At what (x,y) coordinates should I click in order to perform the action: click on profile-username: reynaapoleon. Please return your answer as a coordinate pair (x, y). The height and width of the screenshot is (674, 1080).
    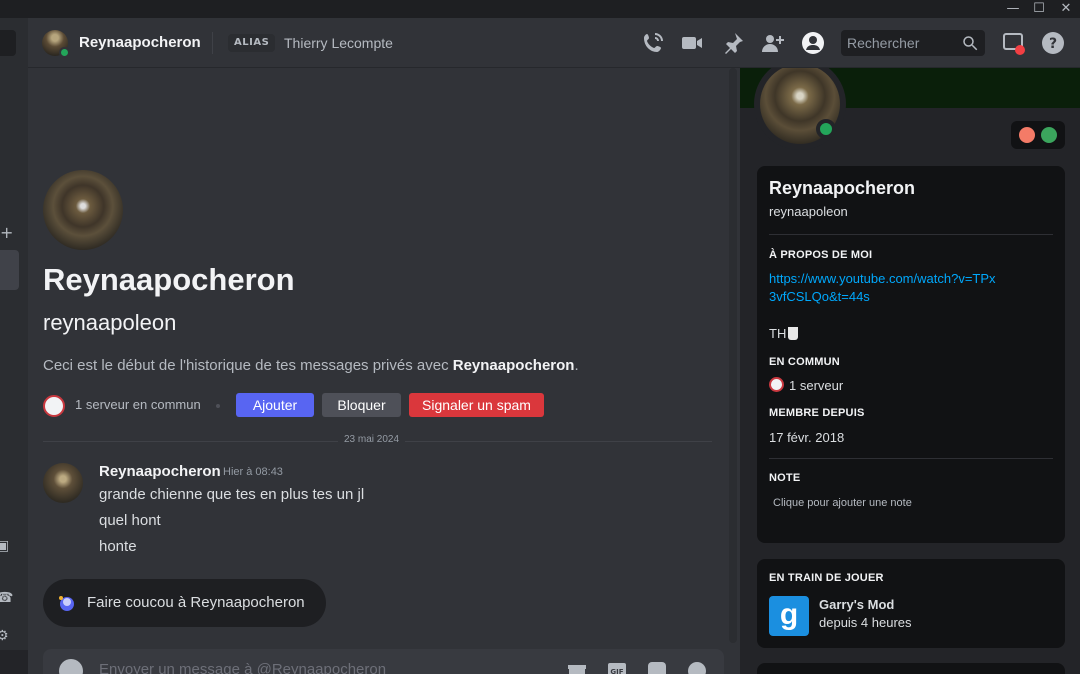
    Looking at the image, I should click on (808, 211).